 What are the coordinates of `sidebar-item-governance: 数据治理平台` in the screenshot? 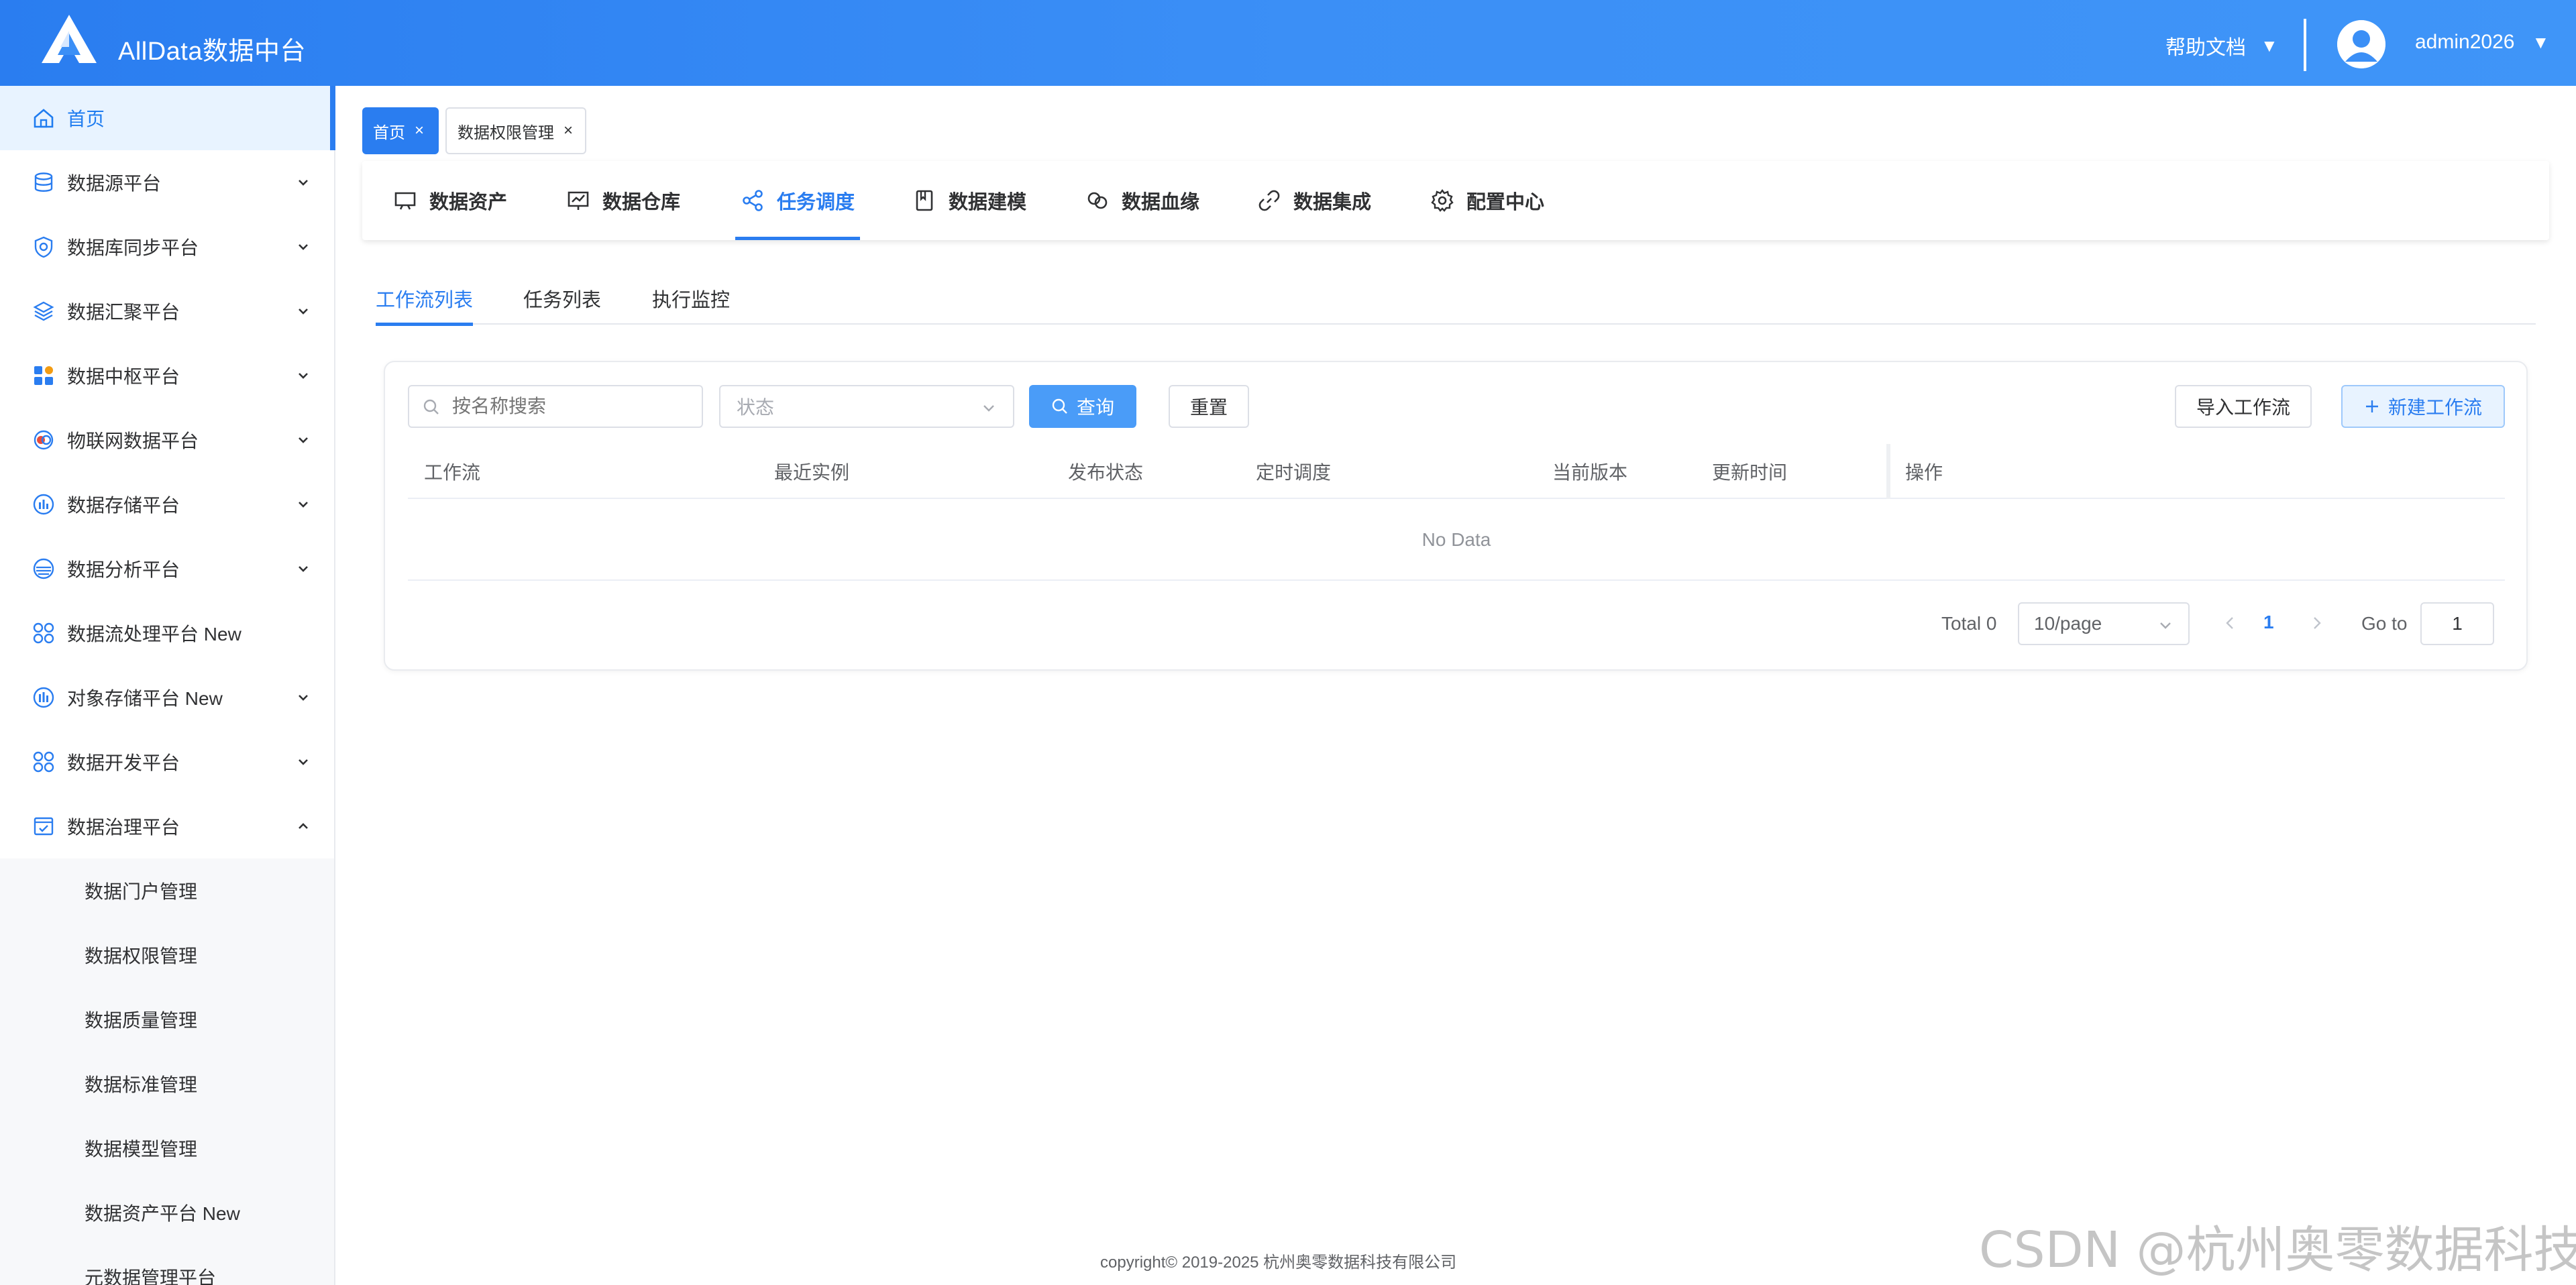 It's located at (167, 826).